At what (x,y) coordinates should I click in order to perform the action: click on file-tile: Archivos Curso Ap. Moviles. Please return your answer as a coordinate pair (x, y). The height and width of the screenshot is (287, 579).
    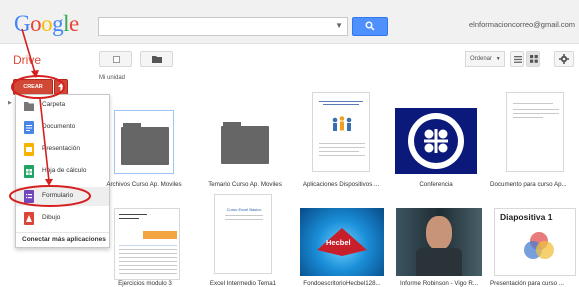
    Looking at the image, I should click on (144, 151).